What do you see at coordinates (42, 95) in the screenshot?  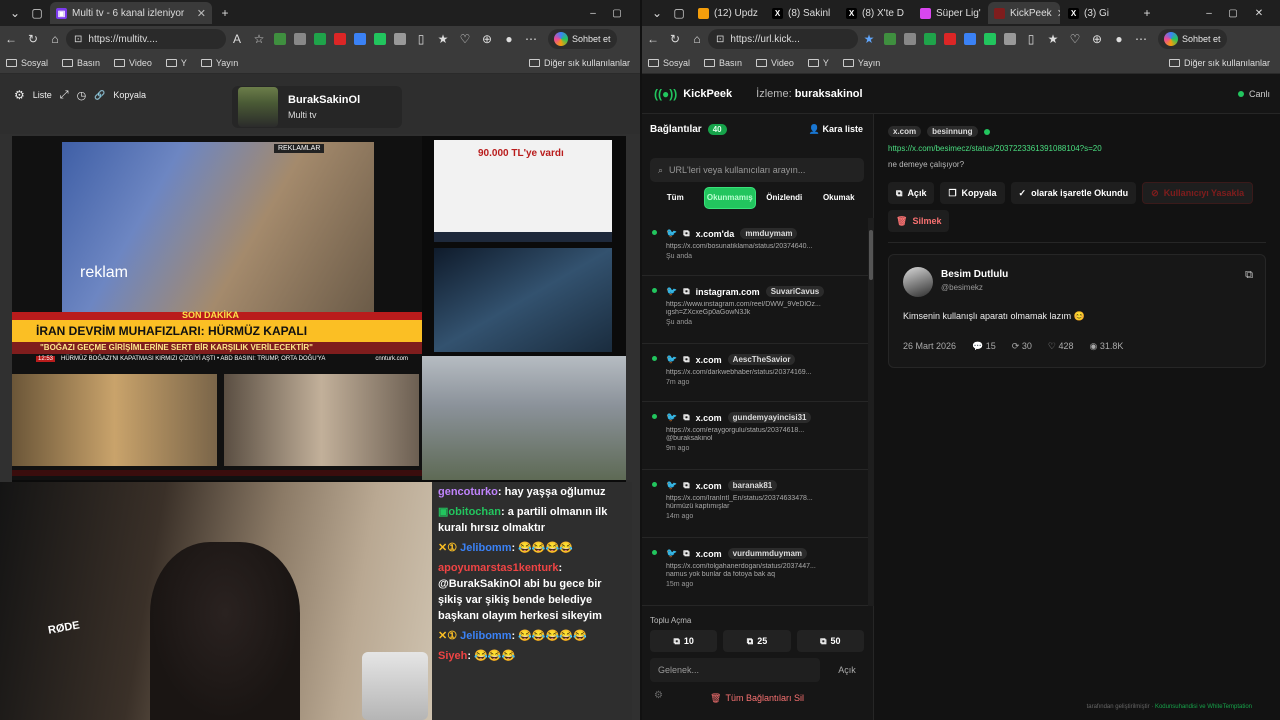 I see `list-button: Liste` at bounding box center [42, 95].